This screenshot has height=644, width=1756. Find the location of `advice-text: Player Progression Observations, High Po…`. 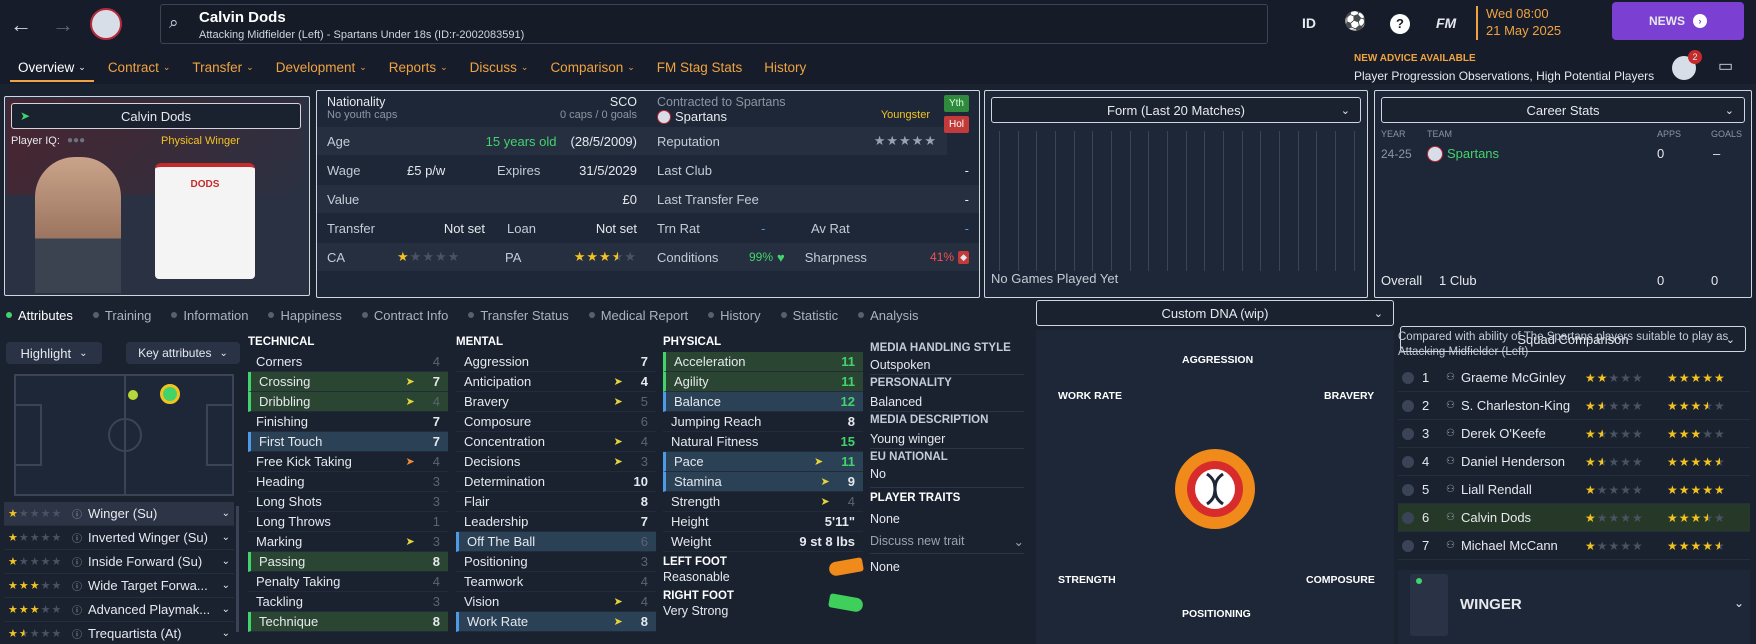

advice-text: Player Progression Observations, High Po… is located at coordinates (1504, 76).